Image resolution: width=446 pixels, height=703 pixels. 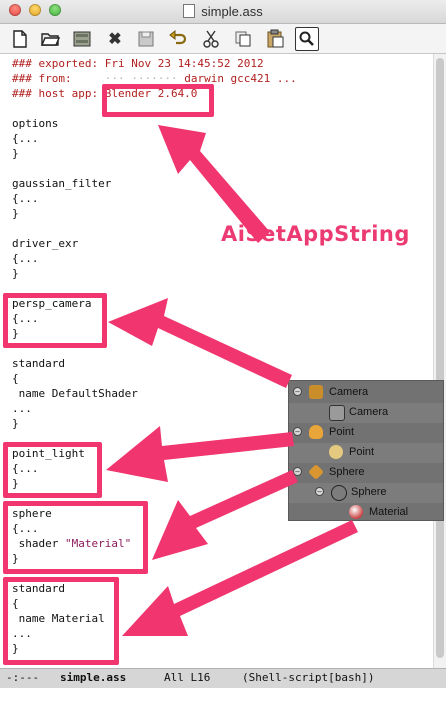 I want to click on outliner-row-camera-object: – Camera, so click(x=366, y=393).